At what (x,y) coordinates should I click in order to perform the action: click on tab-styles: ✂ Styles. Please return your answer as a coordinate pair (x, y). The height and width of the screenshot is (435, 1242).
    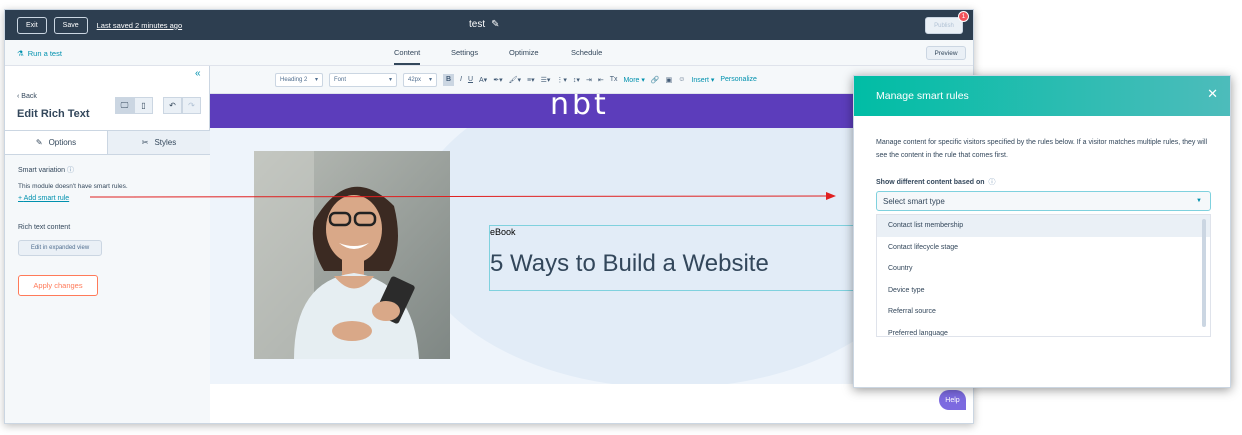
    Looking at the image, I should click on (159, 142).